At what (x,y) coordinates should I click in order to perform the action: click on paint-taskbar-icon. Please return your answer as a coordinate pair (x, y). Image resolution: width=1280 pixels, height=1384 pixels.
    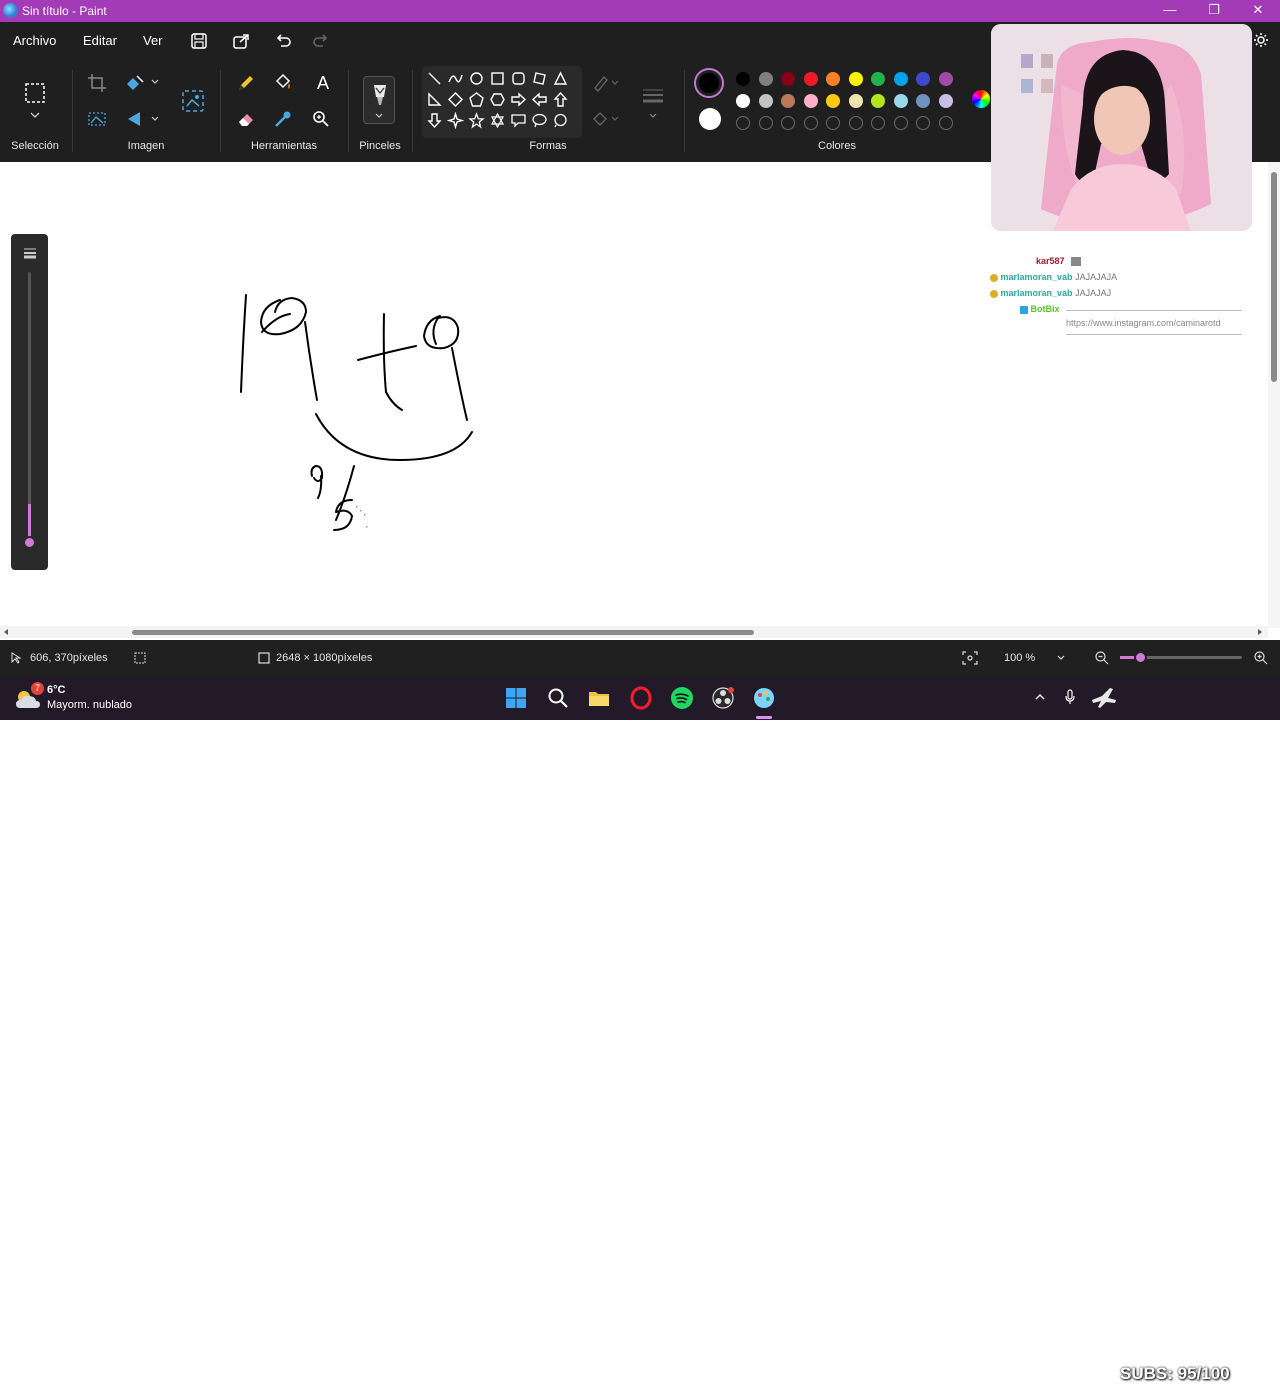
    Looking at the image, I should click on (764, 698).